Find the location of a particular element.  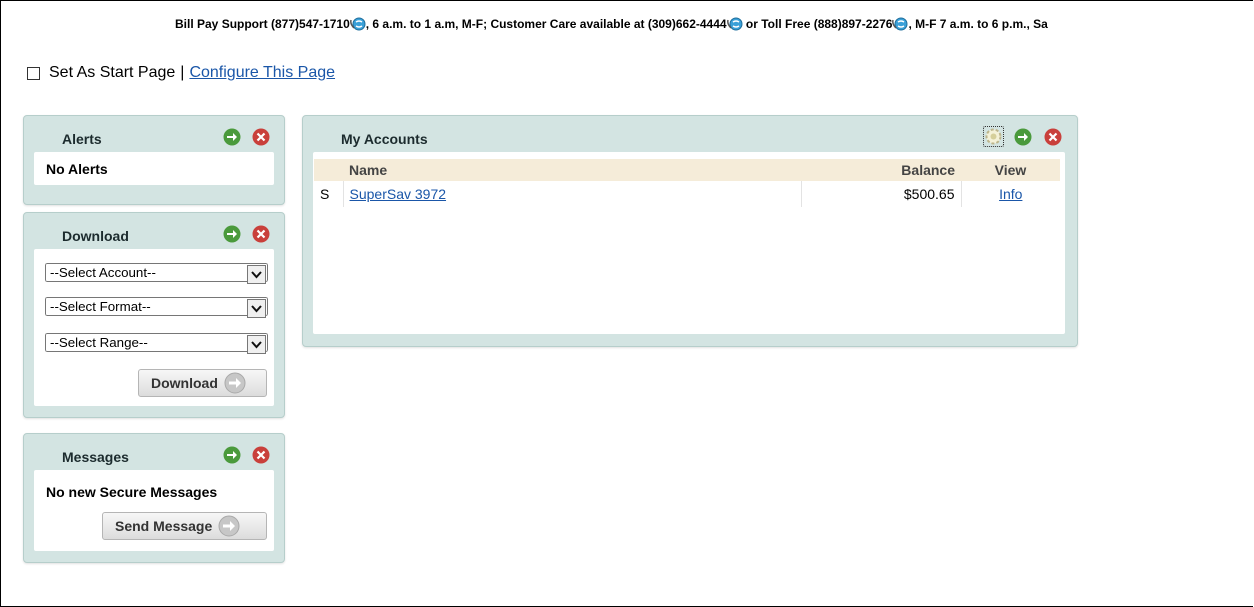

range-select-wrapper: --Select Range-- is located at coordinates (156, 344).